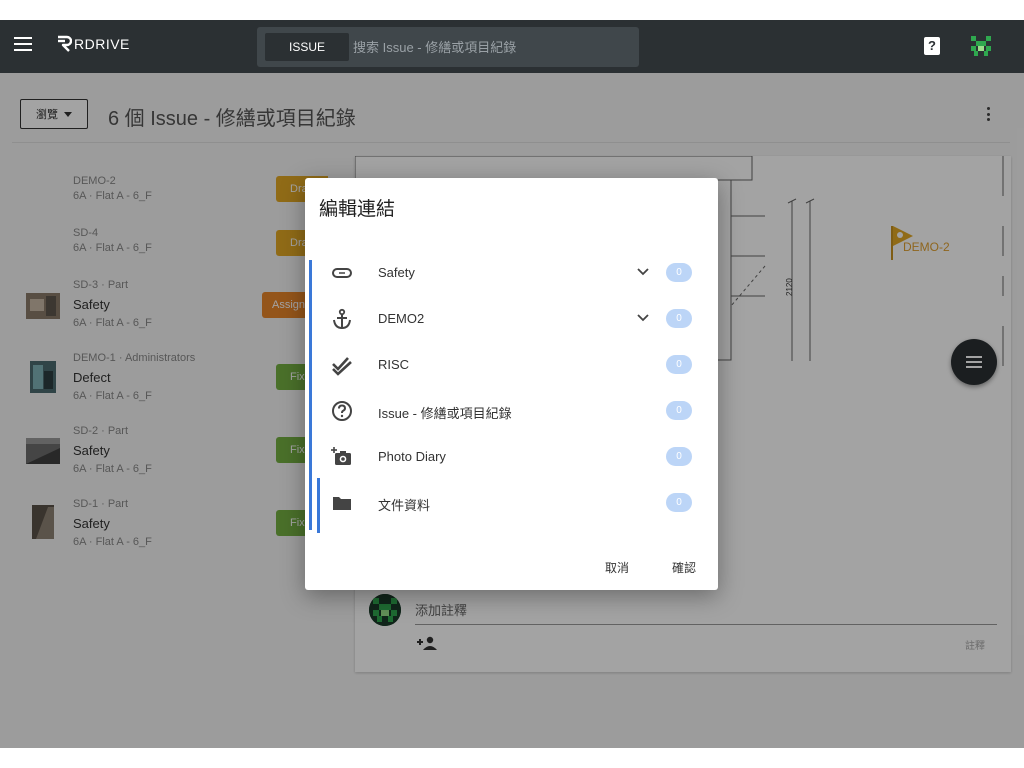 Image resolution: width=1024 pixels, height=768 pixels. Describe the element at coordinates (394, 364) in the screenshot. I see `link-label: RISC` at that location.